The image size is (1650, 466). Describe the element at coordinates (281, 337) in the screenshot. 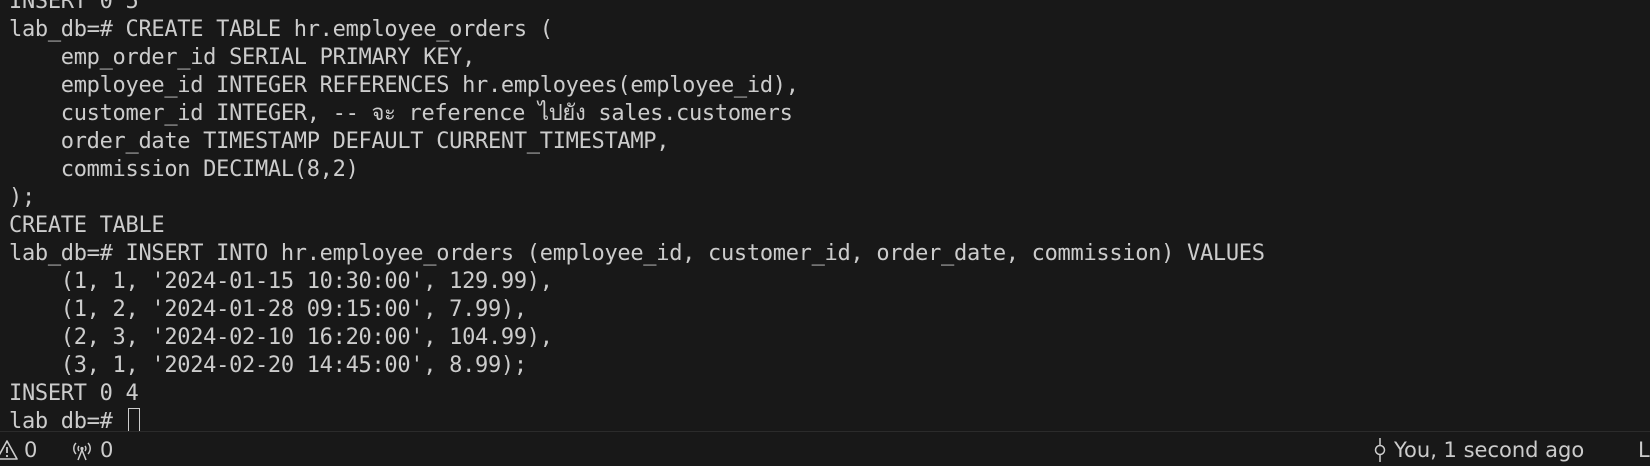

I see `terminal-line: (2, 3, '2024-02-10 16:20:00', 104.99),` at that location.